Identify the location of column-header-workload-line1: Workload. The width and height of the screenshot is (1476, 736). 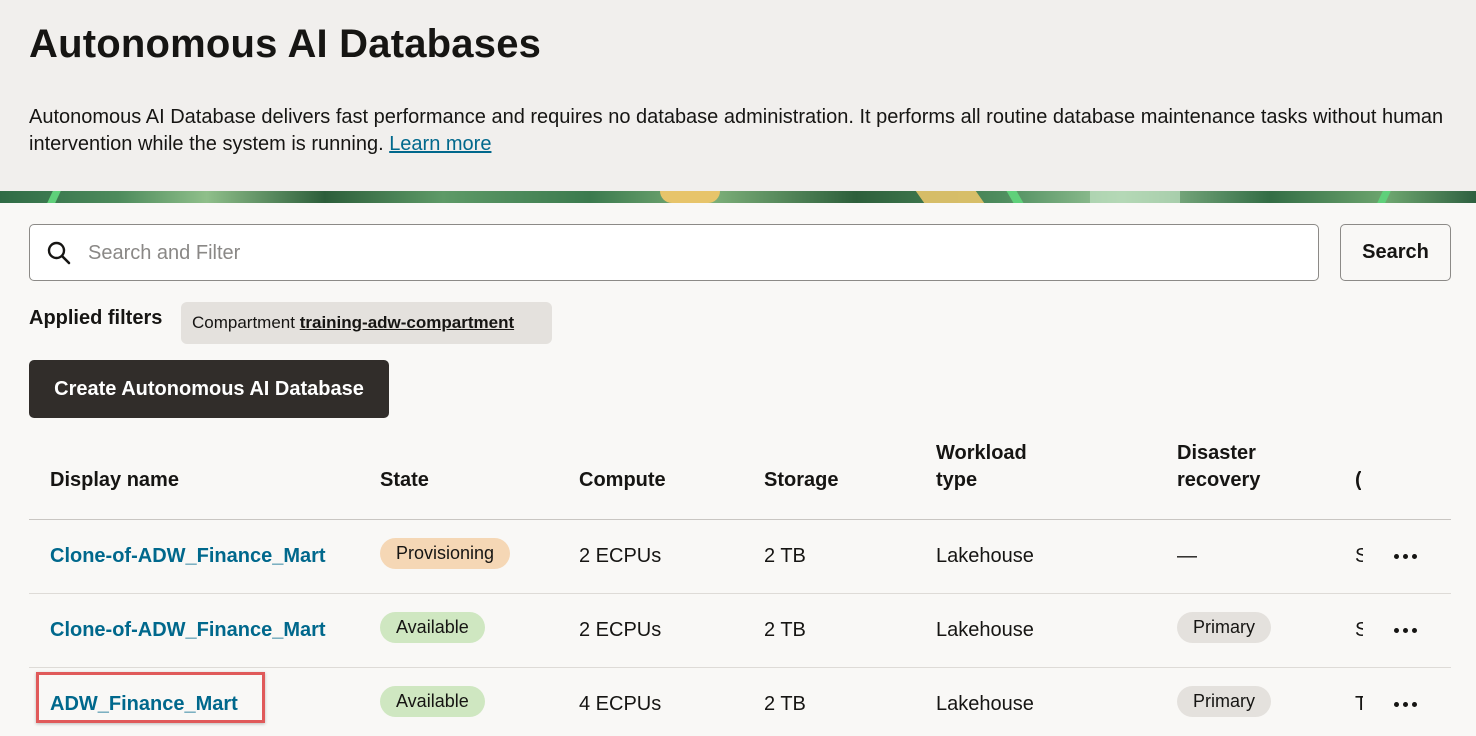
(981, 453).